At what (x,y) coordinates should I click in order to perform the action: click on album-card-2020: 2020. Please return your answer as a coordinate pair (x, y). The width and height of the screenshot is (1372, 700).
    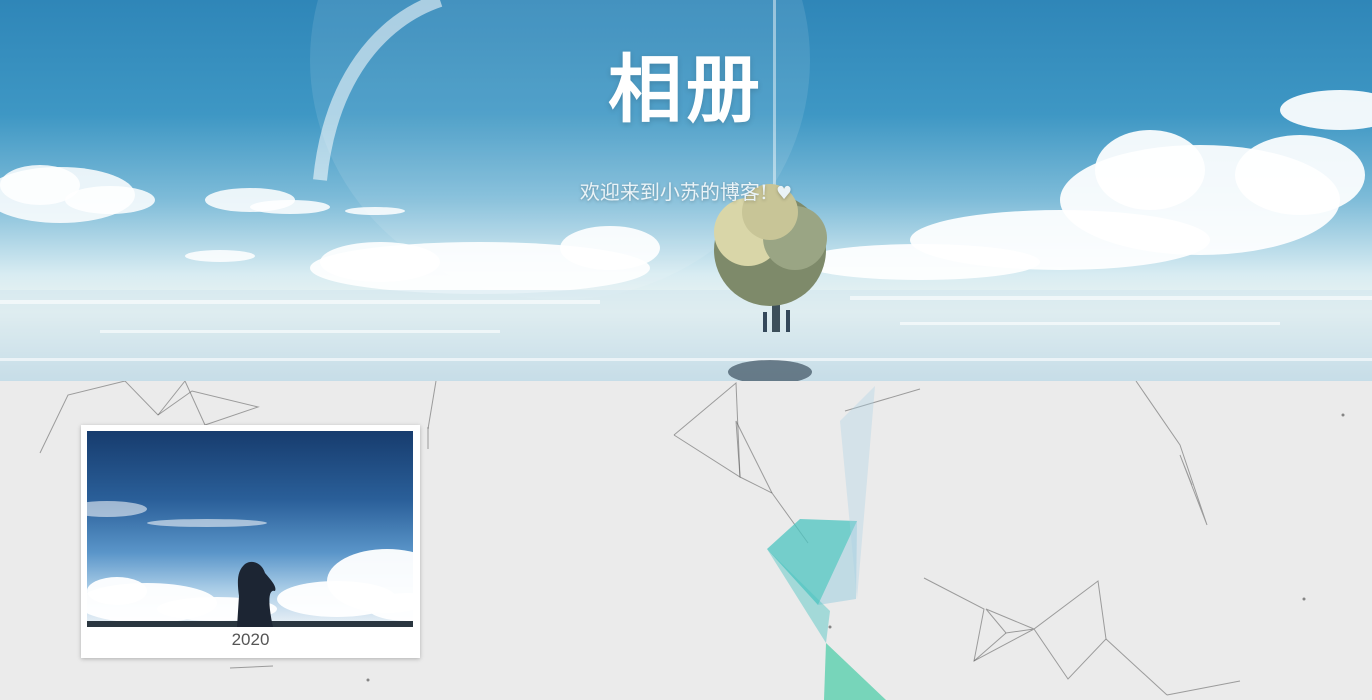
    Looking at the image, I should click on (250, 541).